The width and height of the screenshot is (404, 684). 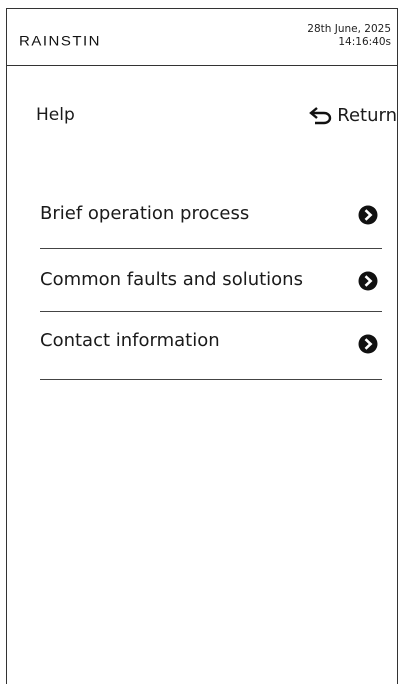 What do you see at coordinates (320, 116) in the screenshot?
I see `return-arrow-icon` at bounding box center [320, 116].